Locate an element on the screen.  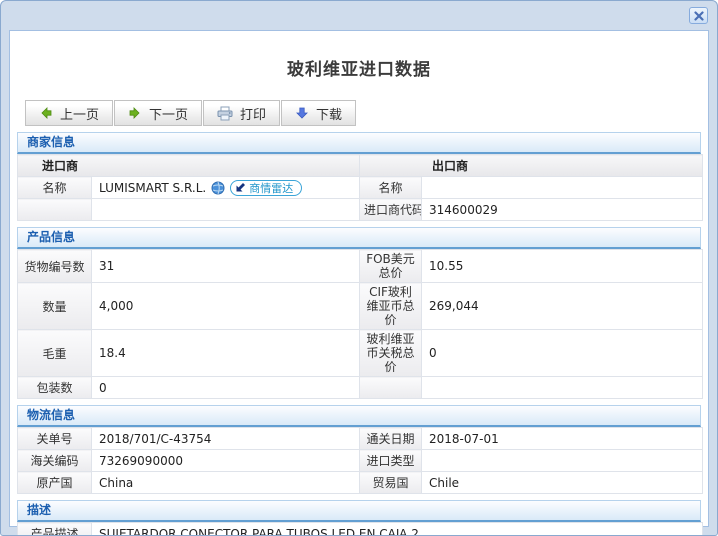
download-button: 下载 is located at coordinates (319, 113).